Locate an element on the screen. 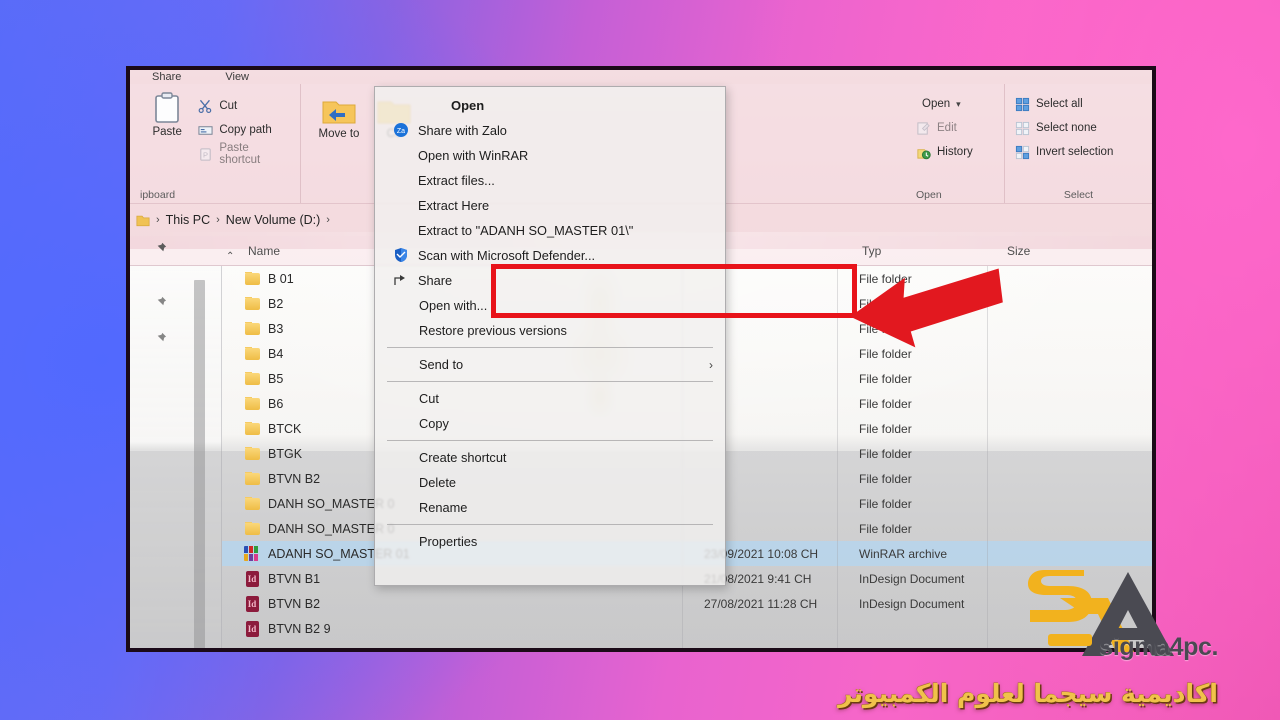 This screenshot has width=1280, height=720. annotation-arrow is located at coordinates (928, 305).